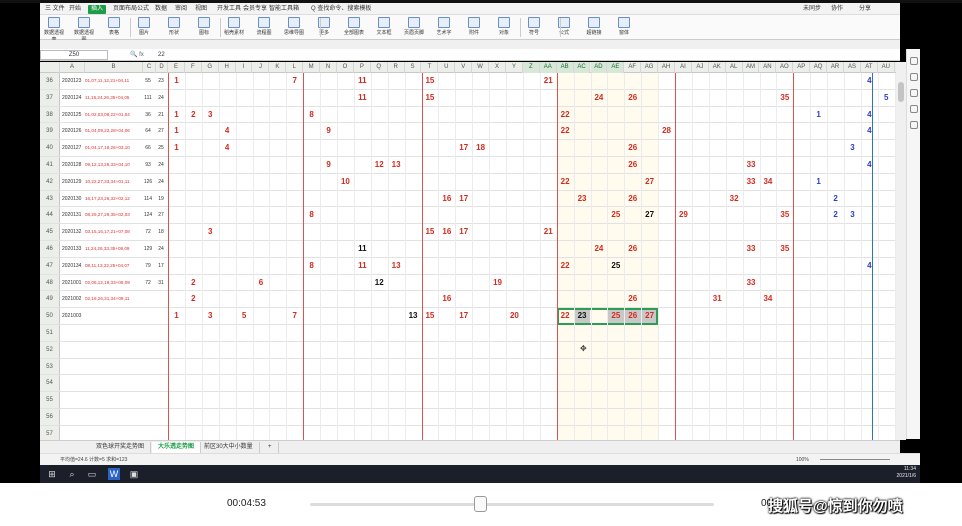 This screenshot has height=526, width=962. What do you see at coordinates (294, 316) in the screenshot?
I see `number-cell: 7` at bounding box center [294, 316].